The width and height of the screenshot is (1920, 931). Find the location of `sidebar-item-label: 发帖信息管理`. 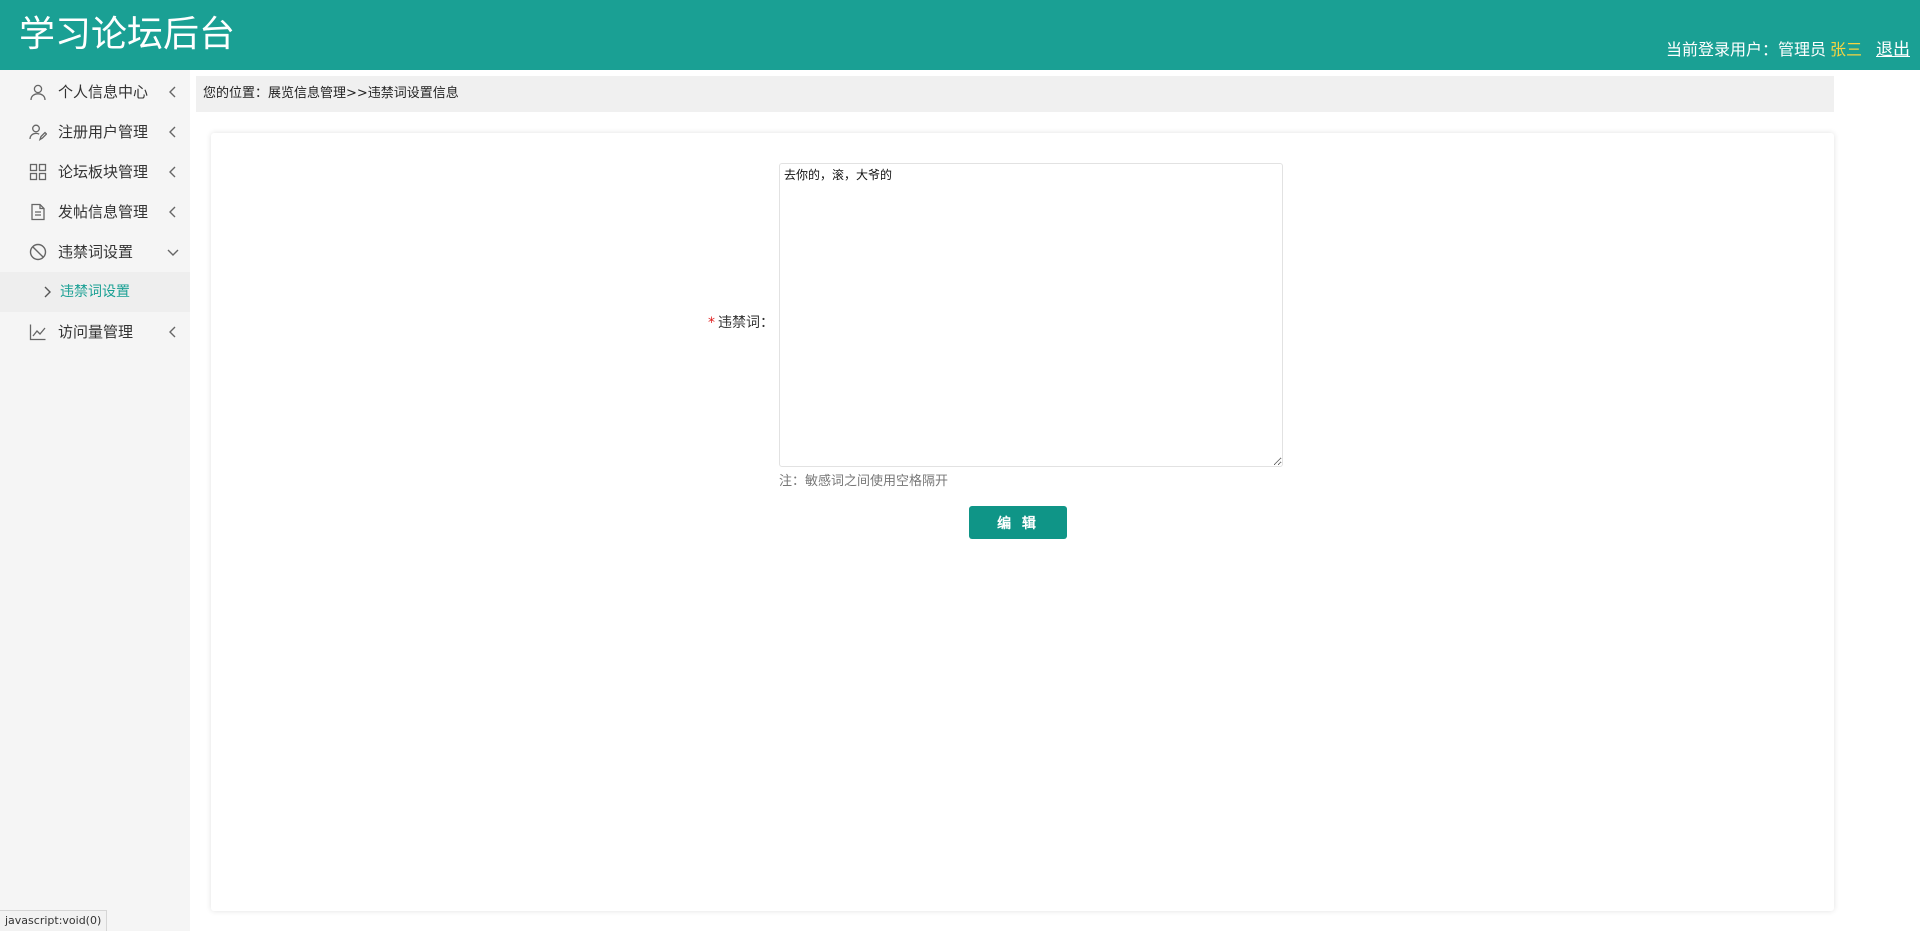

sidebar-item-label: 发帖信息管理 is located at coordinates (103, 212).